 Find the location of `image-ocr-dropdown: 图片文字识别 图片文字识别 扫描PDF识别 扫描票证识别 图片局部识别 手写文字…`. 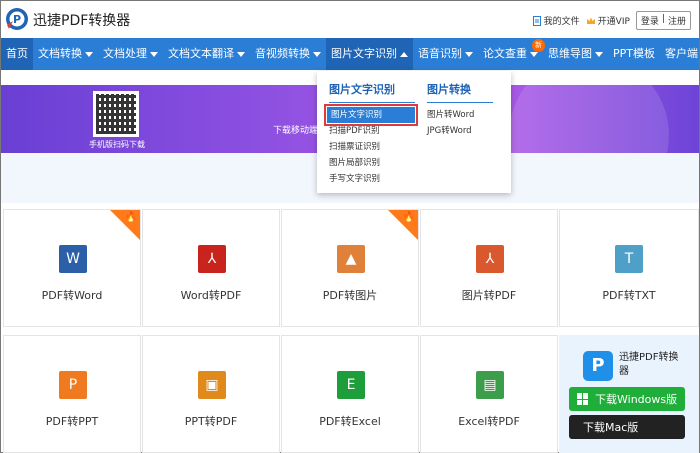

image-ocr-dropdown: 图片文字识别 图片文字识别 扫描PDF识别 扫描票证识别 图片局部识别 手写文字… is located at coordinates (414, 132).